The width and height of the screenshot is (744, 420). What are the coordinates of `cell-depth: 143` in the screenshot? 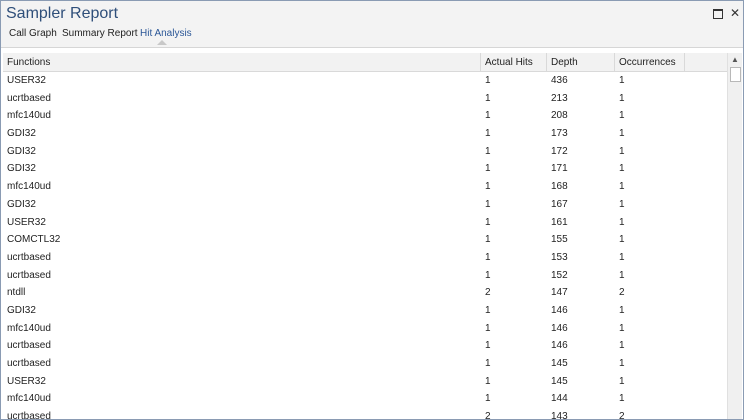 It's located at (559, 415).